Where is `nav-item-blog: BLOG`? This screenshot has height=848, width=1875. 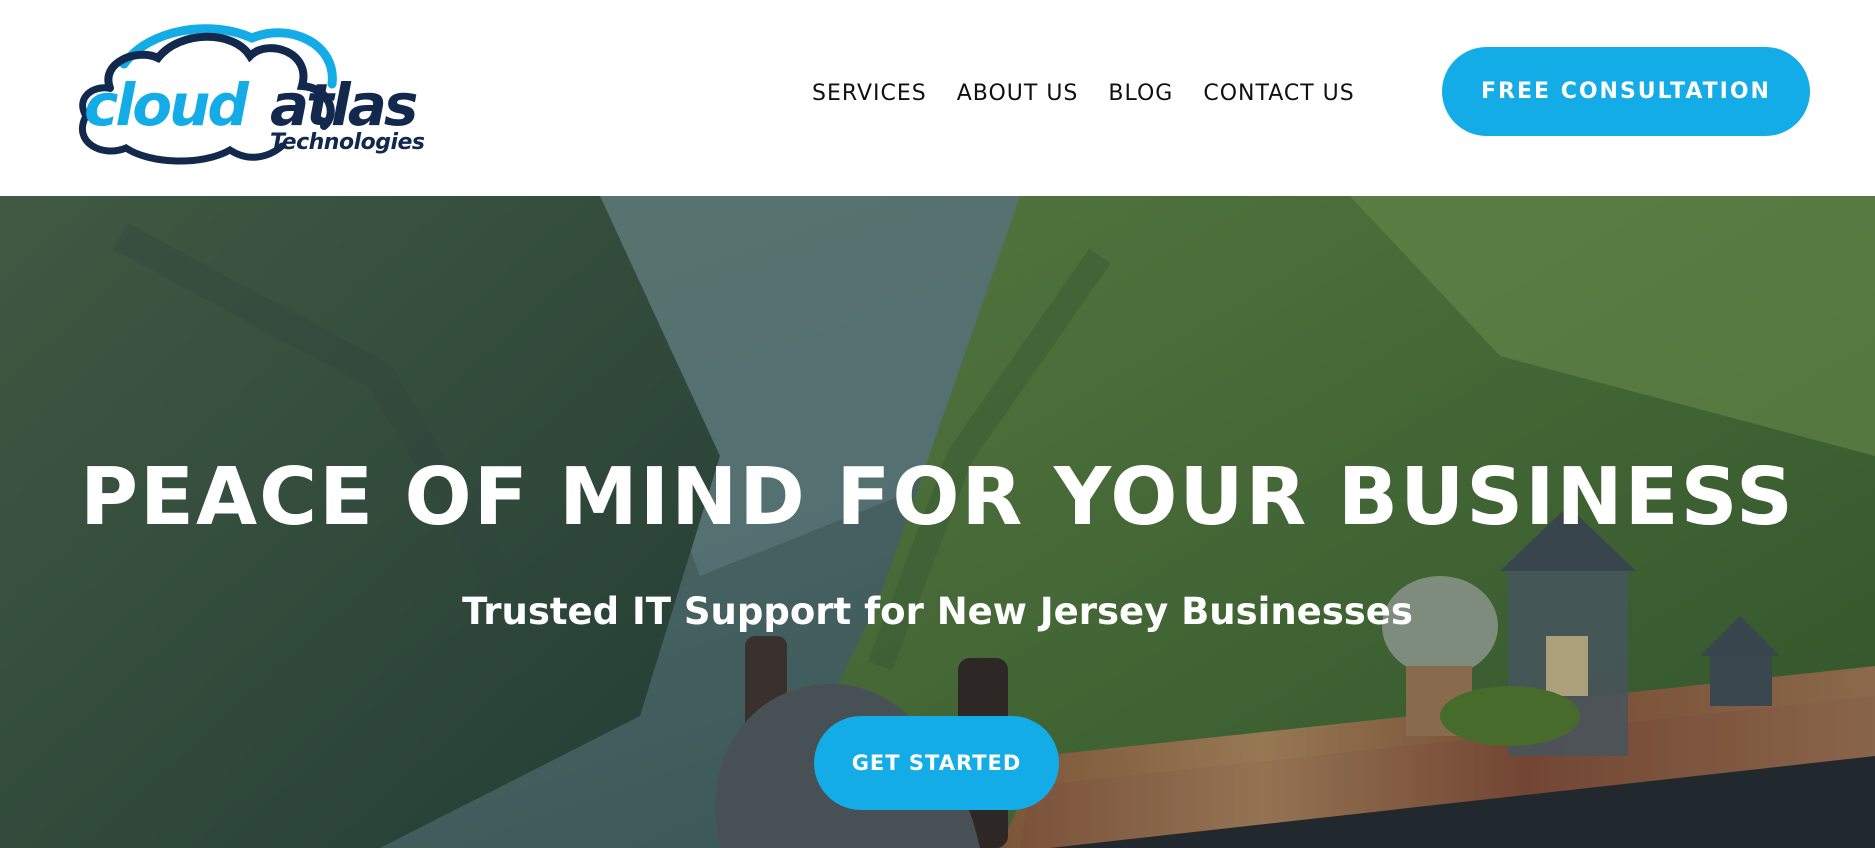
nav-item-blog: BLOG is located at coordinates (1140, 93).